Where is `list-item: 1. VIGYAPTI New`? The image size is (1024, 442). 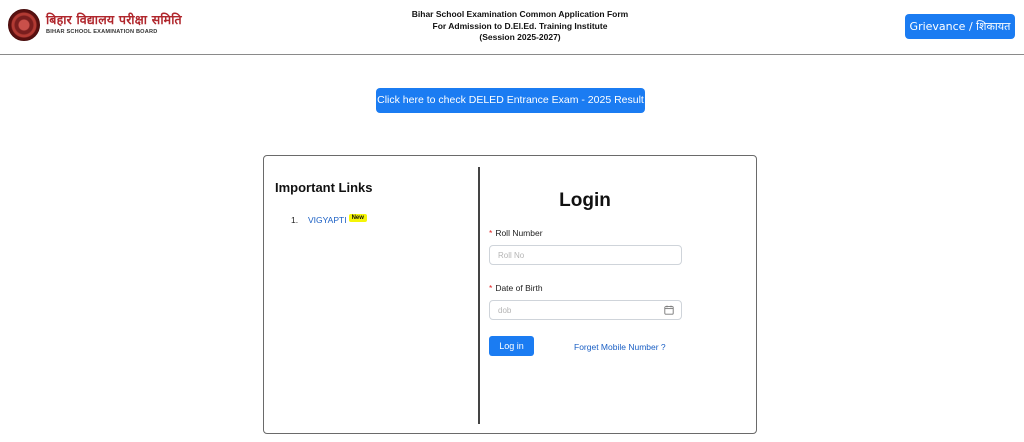 list-item: 1. VIGYAPTI New is located at coordinates (329, 219).